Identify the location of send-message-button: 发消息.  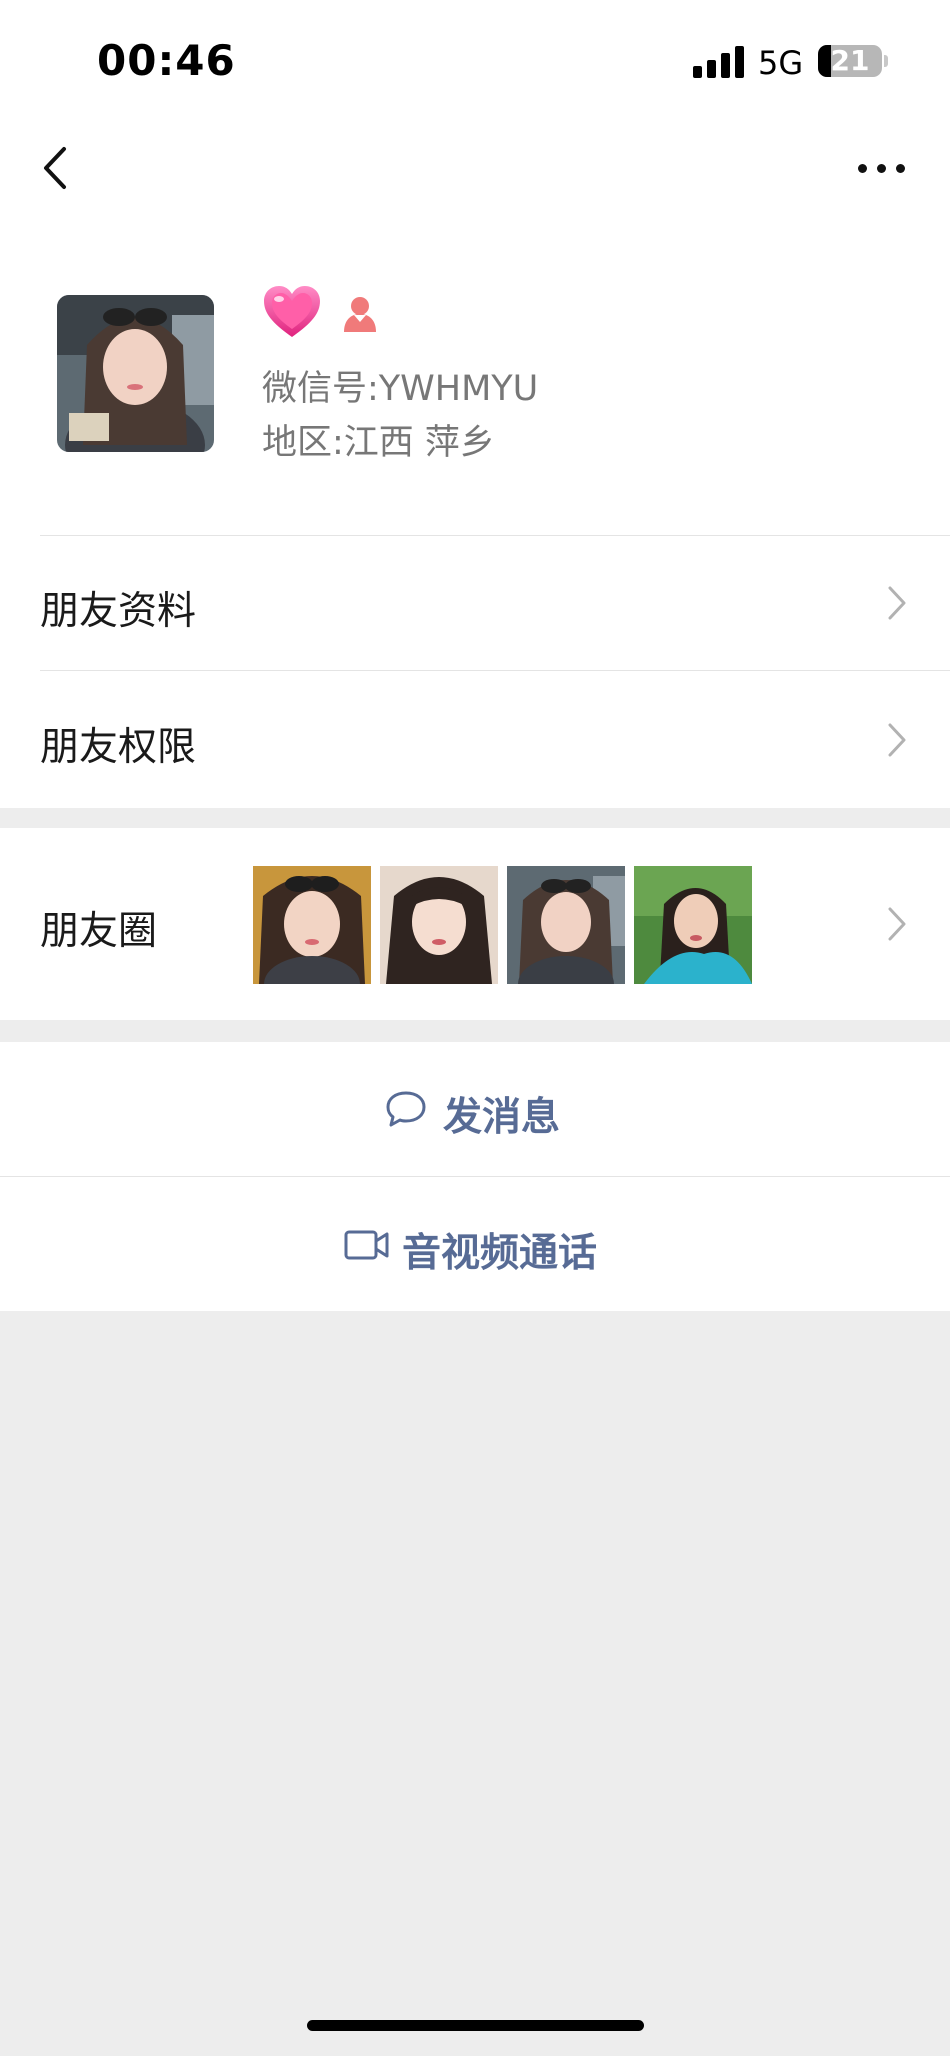
(475, 1109).